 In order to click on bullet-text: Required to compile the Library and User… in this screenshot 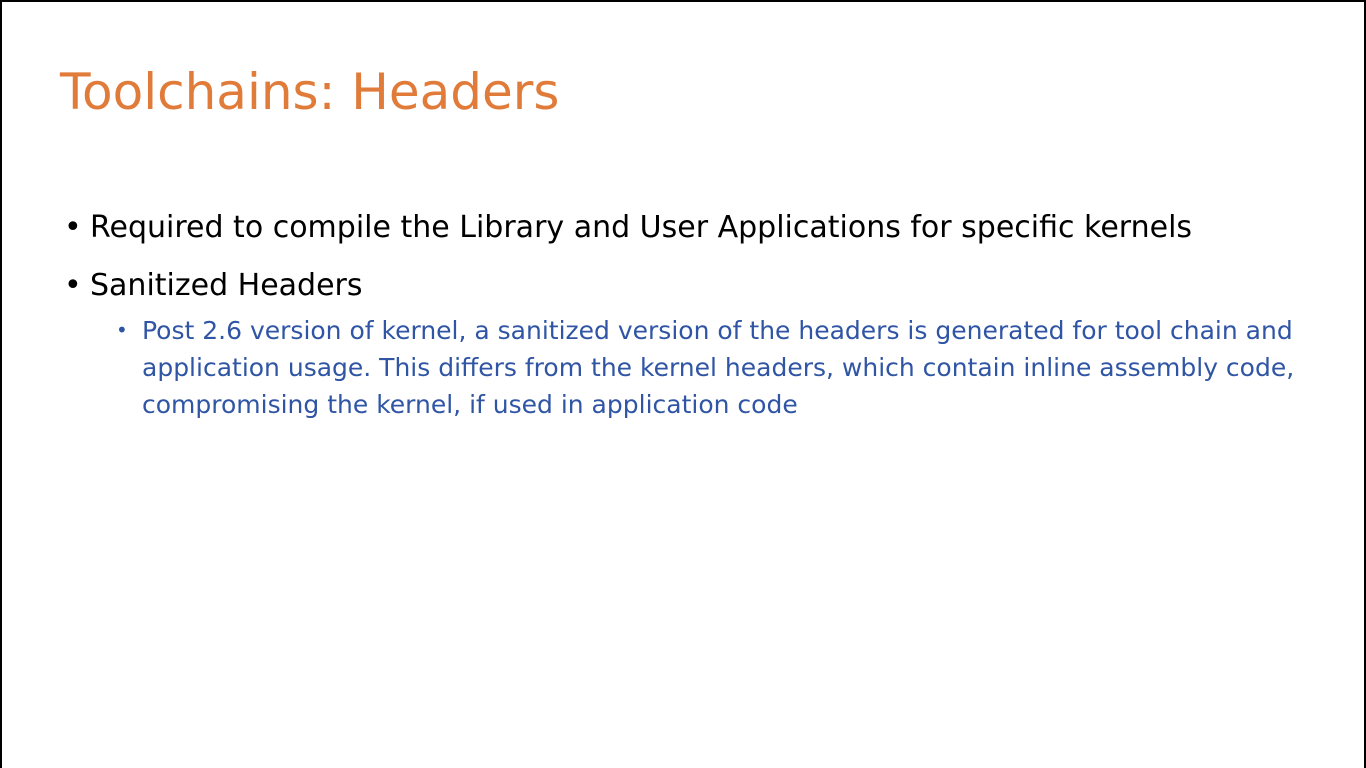, I will do `click(641, 227)`.